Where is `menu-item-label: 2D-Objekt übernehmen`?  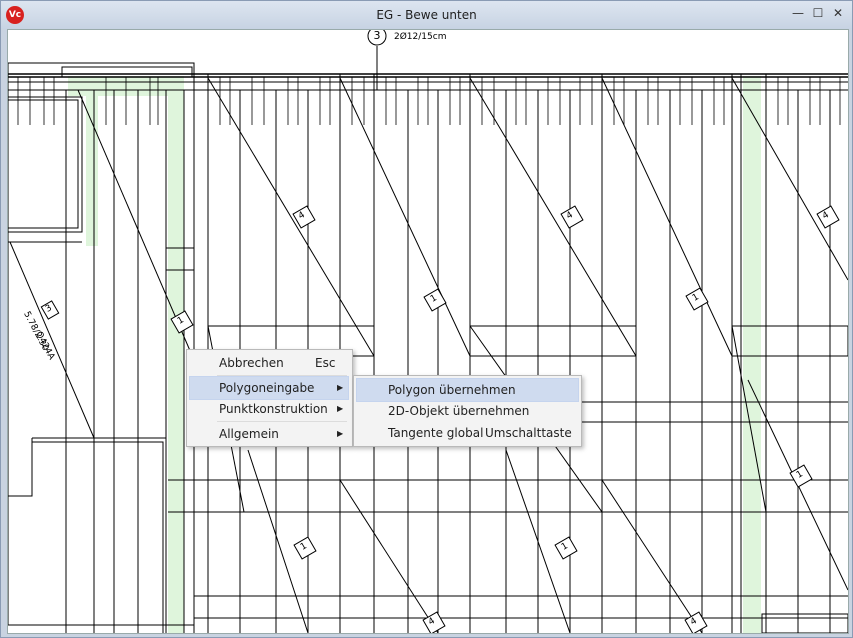 menu-item-label: 2D-Objekt übernehmen is located at coordinates (459, 411).